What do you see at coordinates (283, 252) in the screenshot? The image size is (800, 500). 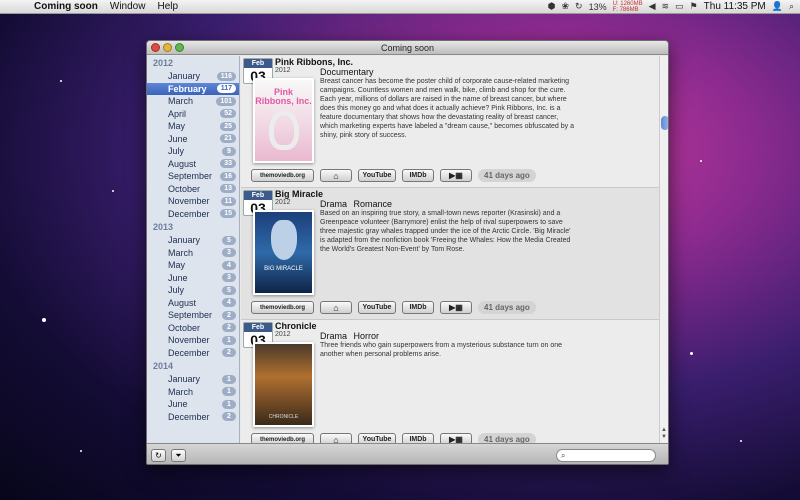 I see `movie-poster: BIG MIRACLE` at bounding box center [283, 252].